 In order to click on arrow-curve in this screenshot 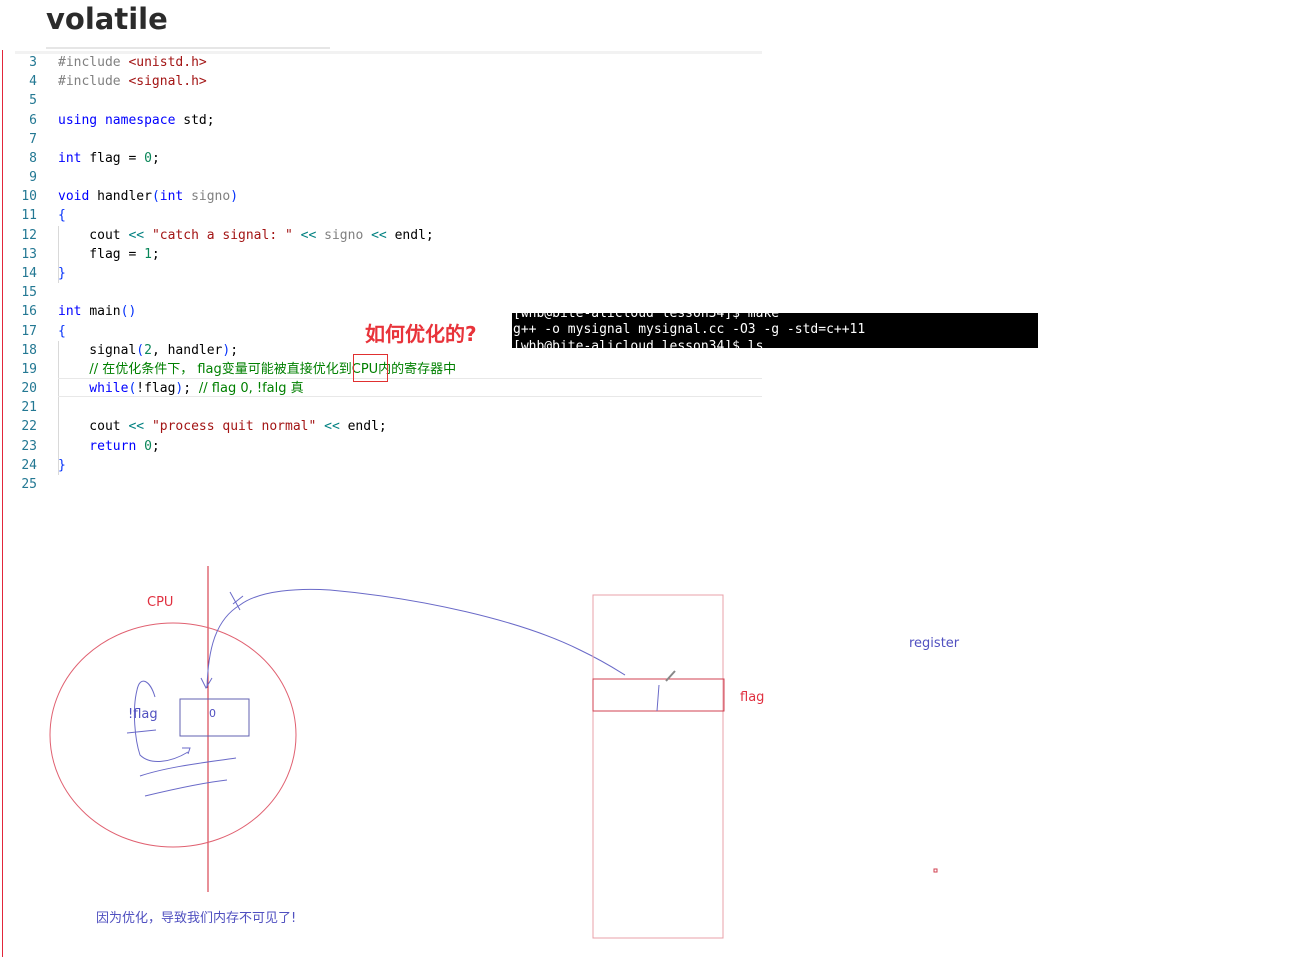, I will do `click(416, 638)`.